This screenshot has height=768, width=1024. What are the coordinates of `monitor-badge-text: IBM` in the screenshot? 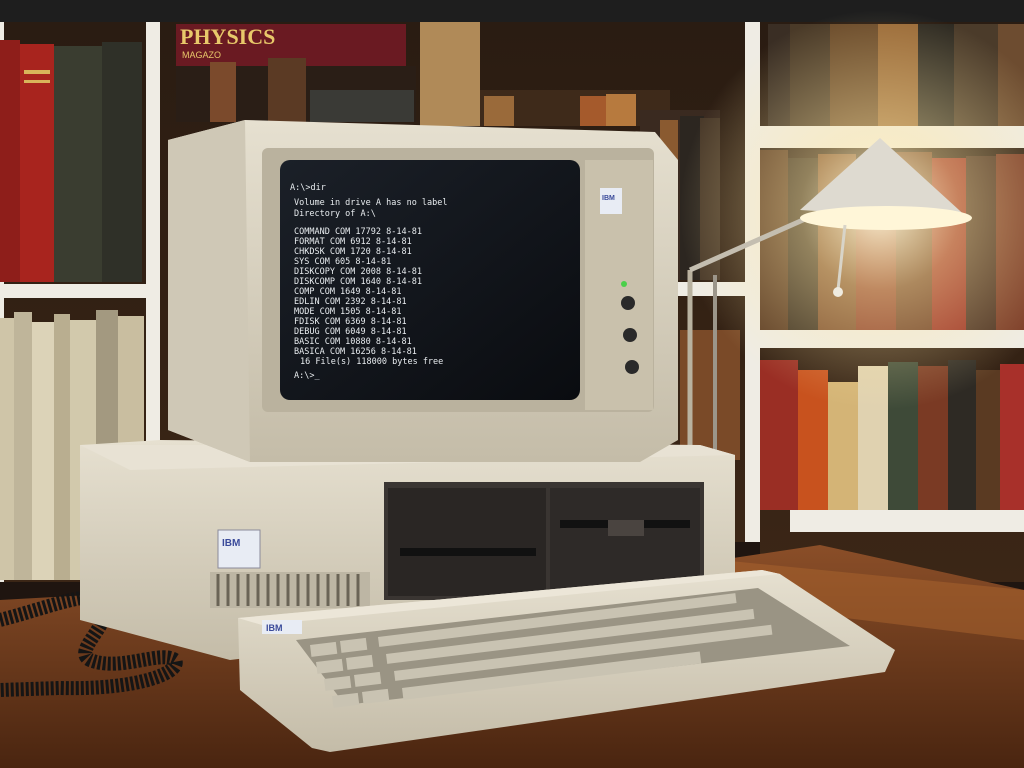 It's located at (608, 198).